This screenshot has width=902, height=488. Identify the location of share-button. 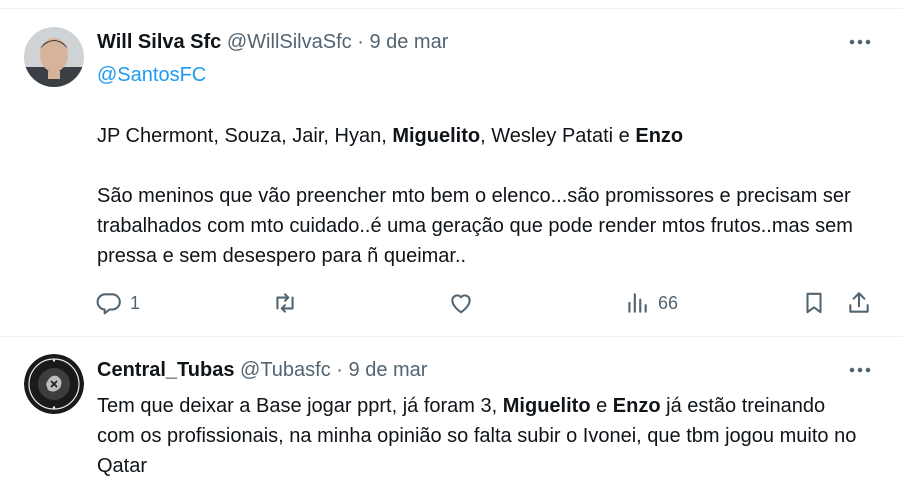
(859, 303).